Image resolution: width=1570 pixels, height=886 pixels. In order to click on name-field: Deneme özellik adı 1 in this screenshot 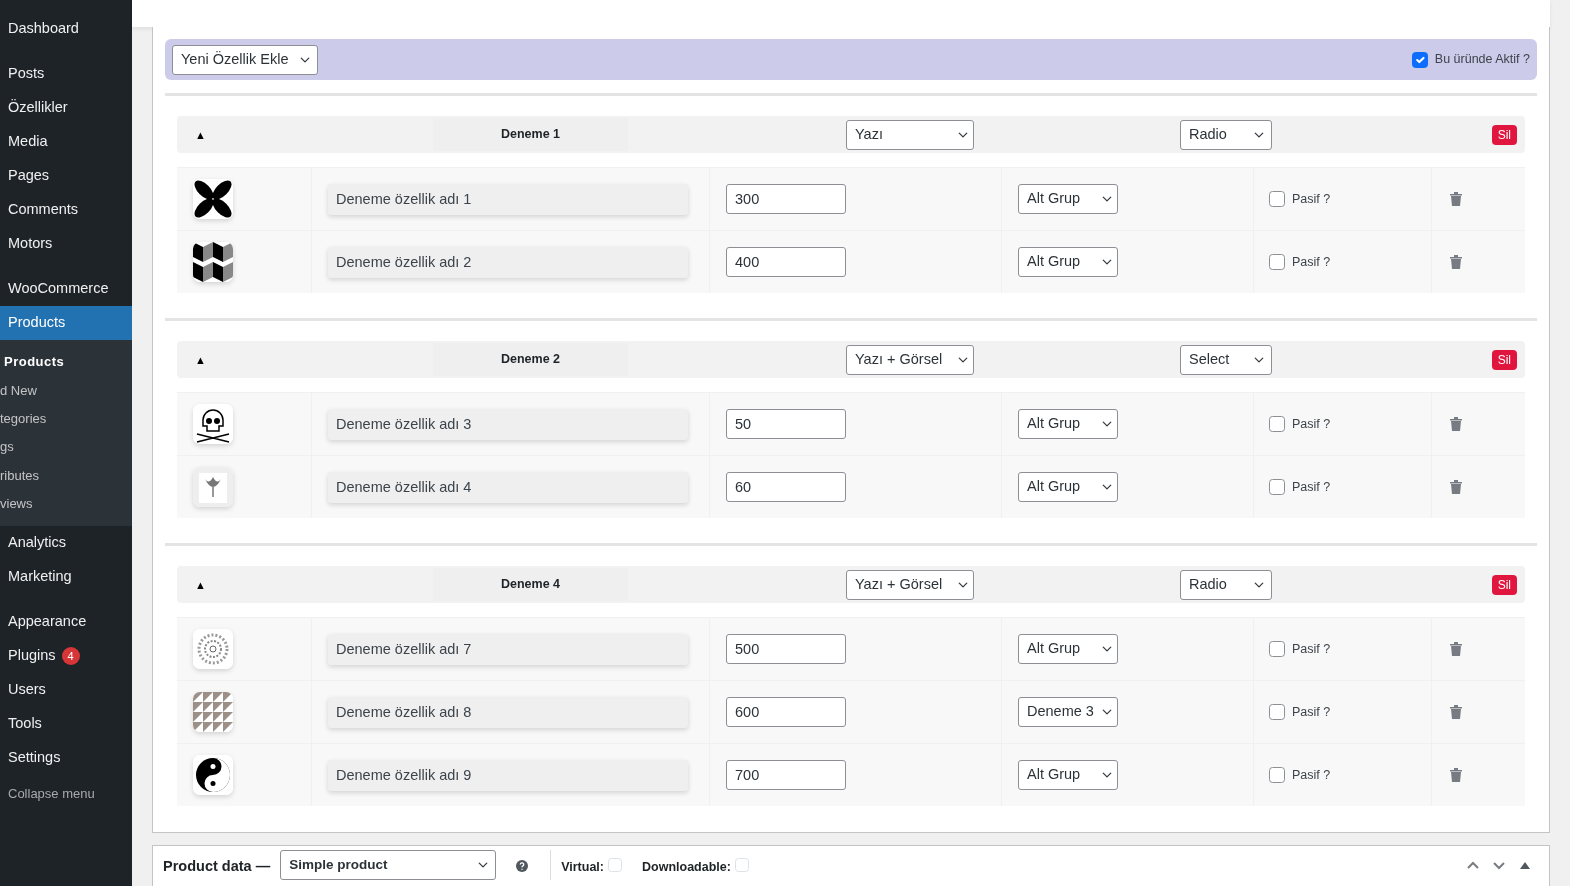, I will do `click(508, 199)`.